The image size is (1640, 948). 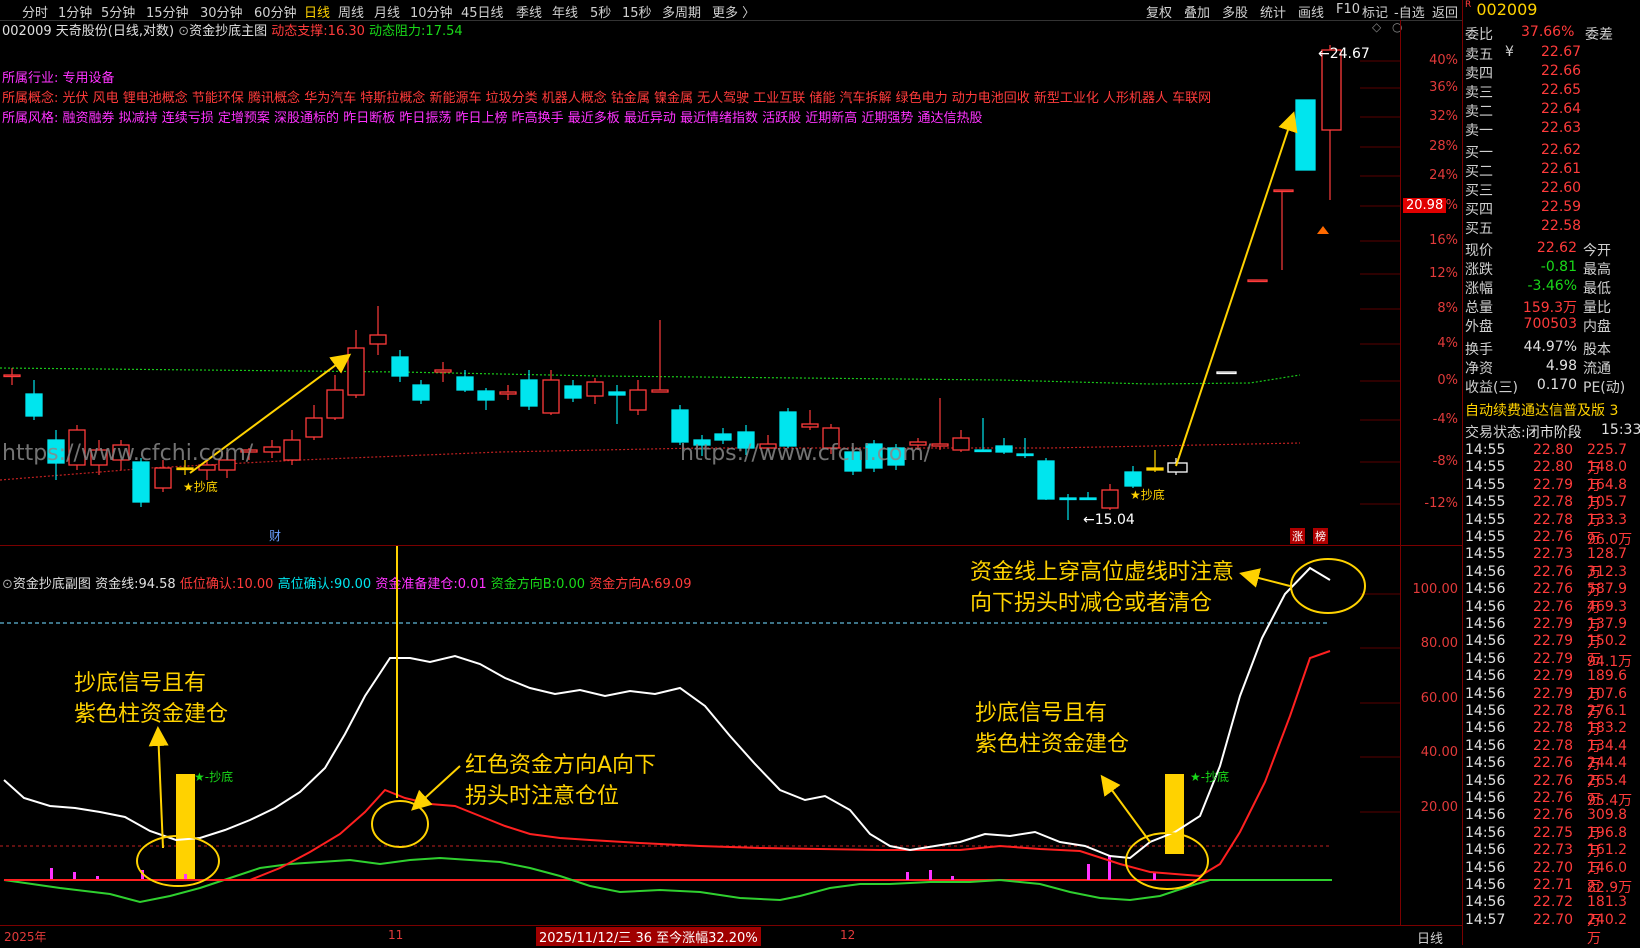 I want to click on ask-row: 卖二 22.64, so click(x=1552, y=111).